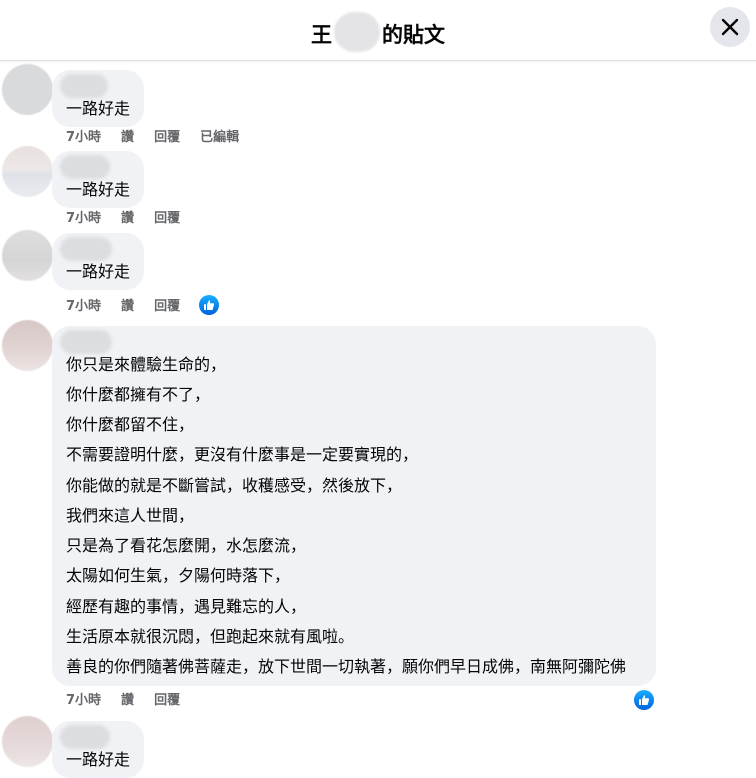 The width and height of the screenshot is (756, 778). What do you see at coordinates (413, 35) in the screenshot?
I see `title-suffix: 的貼文` at bounding box center [413, 35].